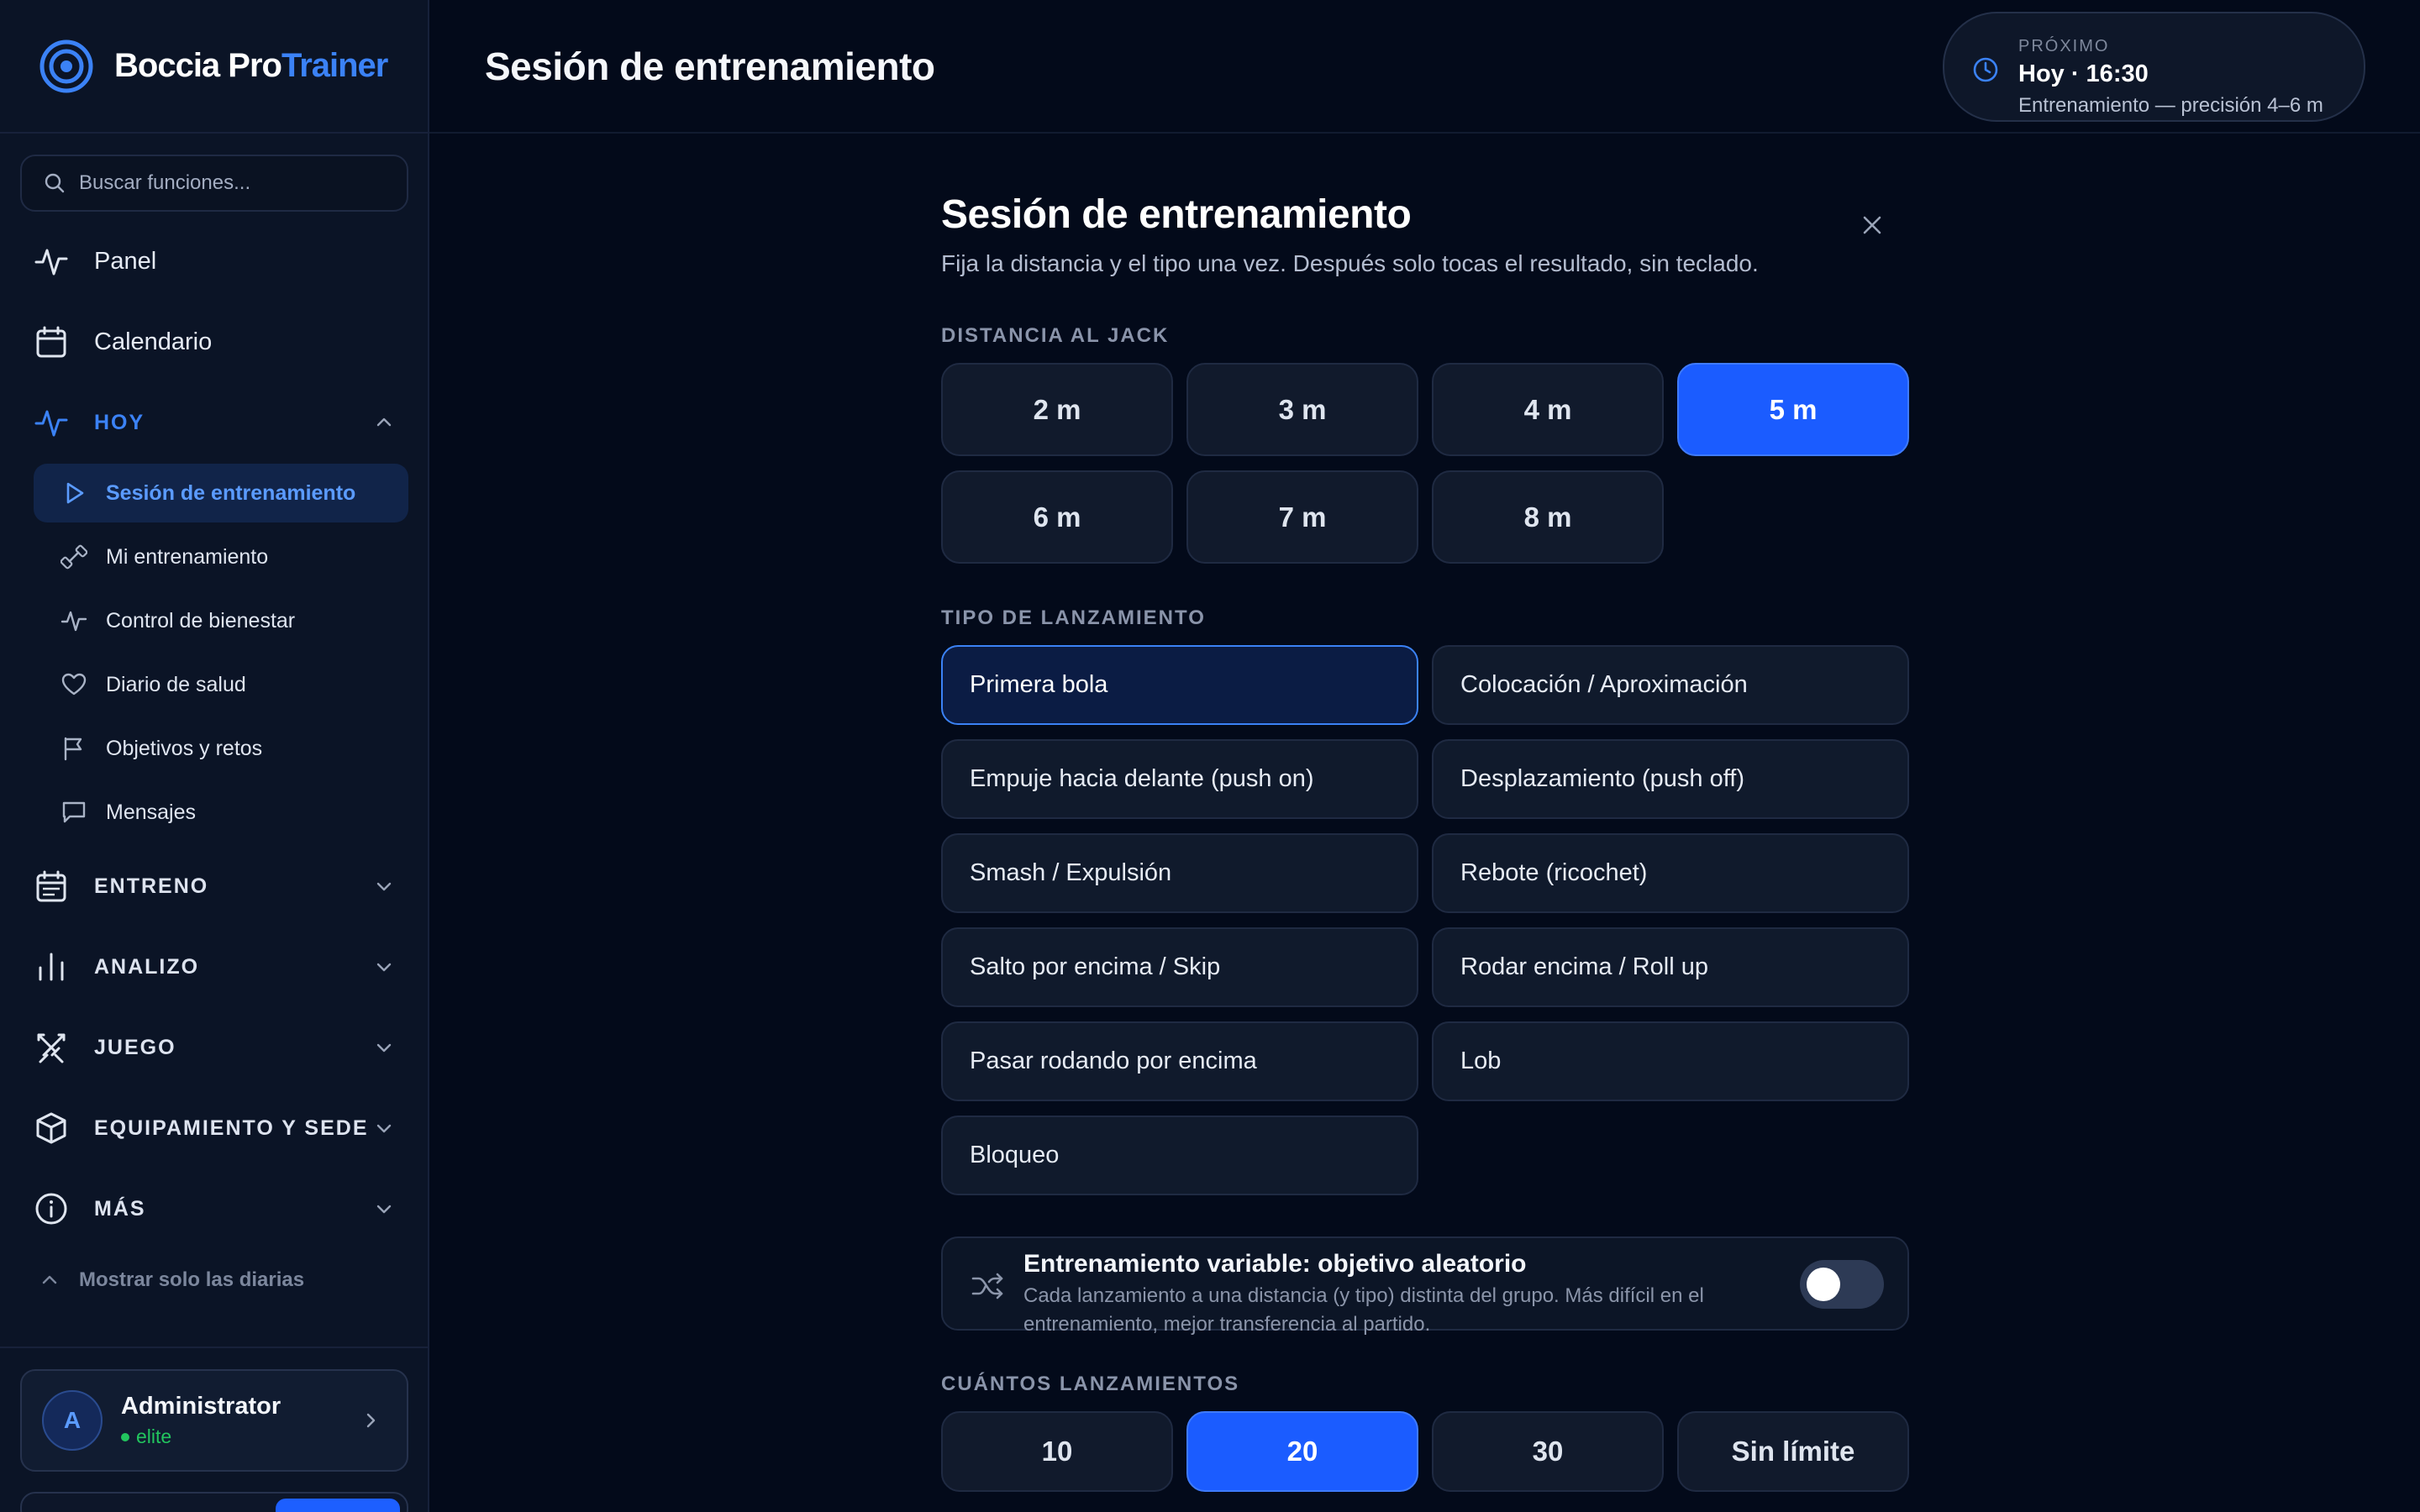 This screenshot has height=1512, width=2420. Describe the element at coordinates (214, 1347) in the screenshot. I see `sidebar-divider` at that location.